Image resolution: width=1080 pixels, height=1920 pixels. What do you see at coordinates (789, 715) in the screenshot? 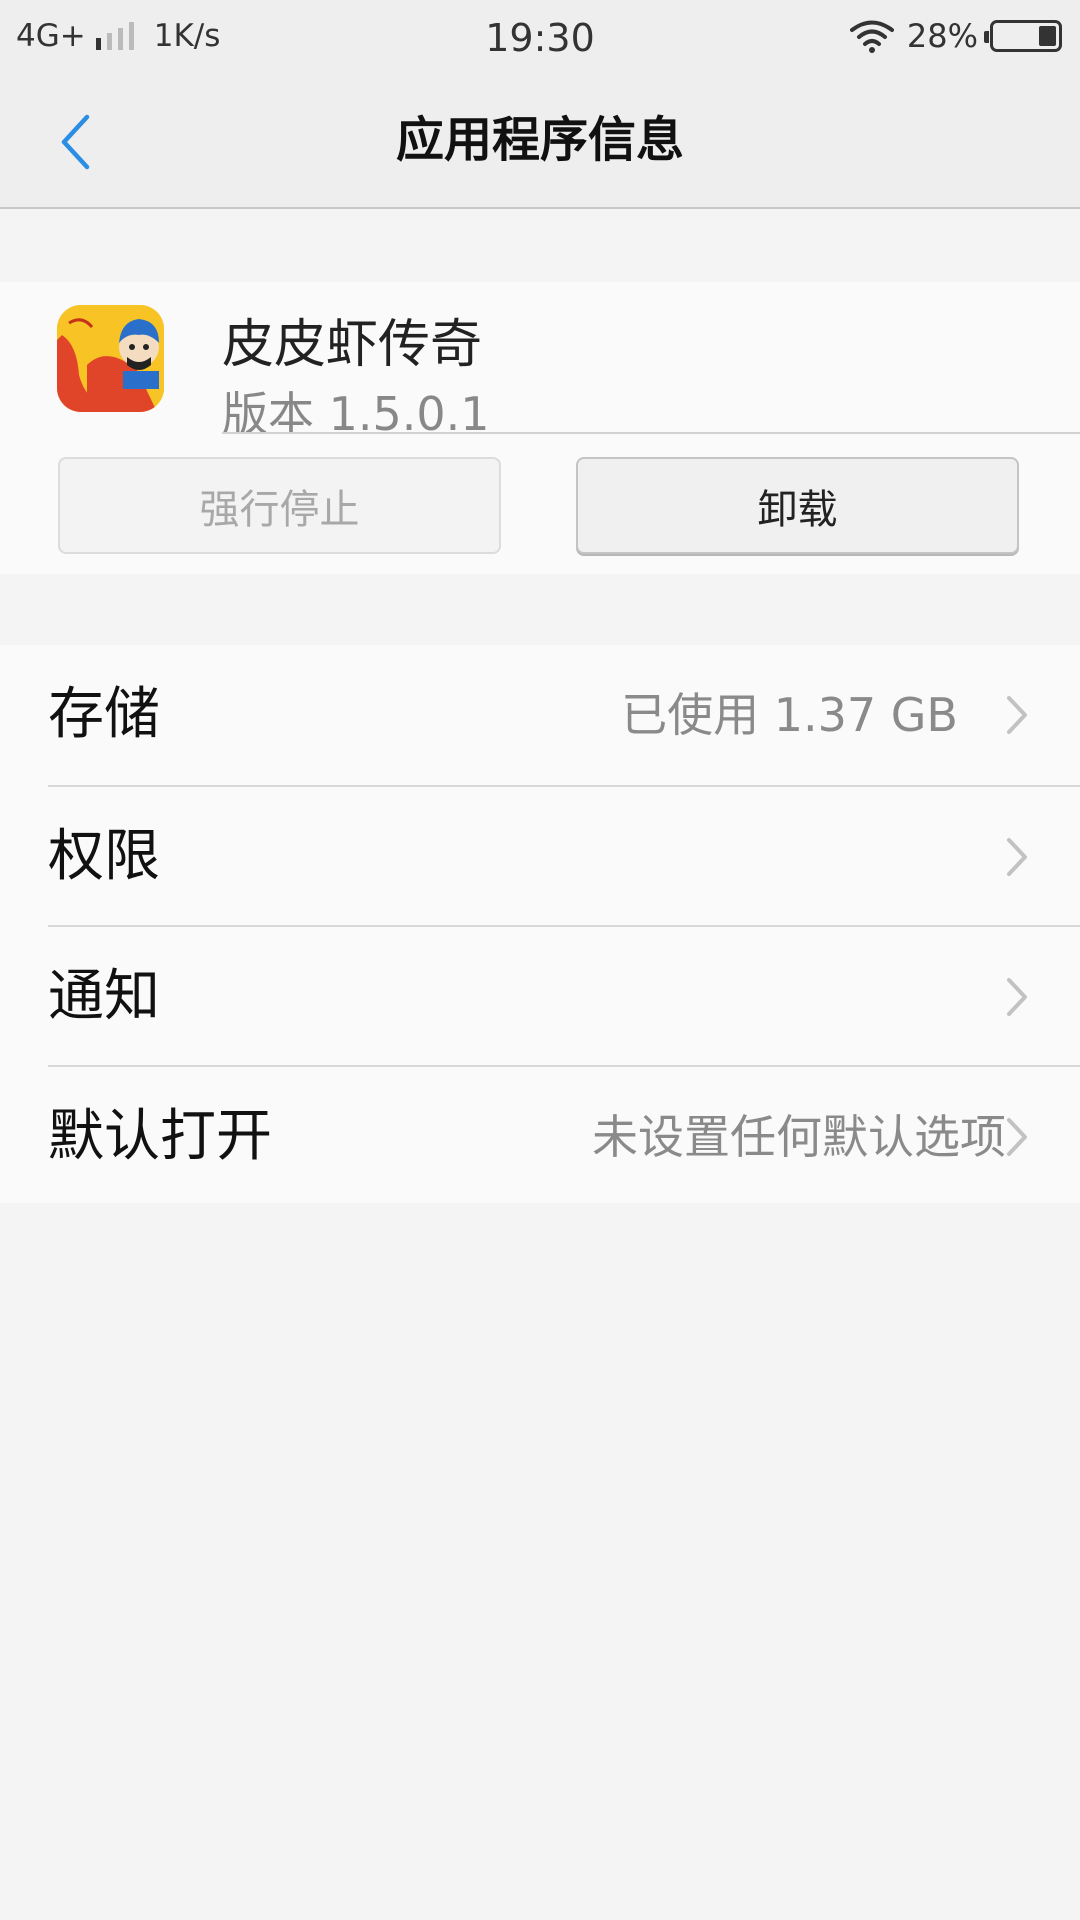
I see `row-value: 已使用 1.37 GB` at bounding box center [789, 715].